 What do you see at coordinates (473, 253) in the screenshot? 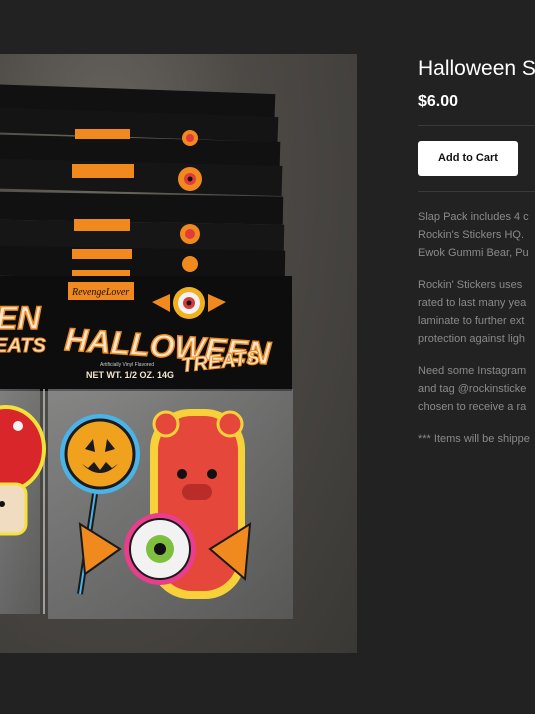
I see `description-line: Ewok Gummi Bear, Pu` at bounding box center [473, 253].